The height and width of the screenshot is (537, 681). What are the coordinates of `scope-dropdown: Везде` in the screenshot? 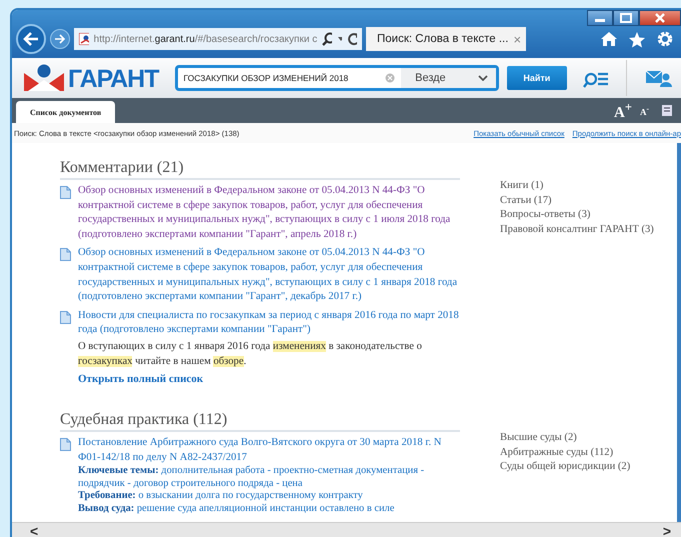 It's located at (448, 78).